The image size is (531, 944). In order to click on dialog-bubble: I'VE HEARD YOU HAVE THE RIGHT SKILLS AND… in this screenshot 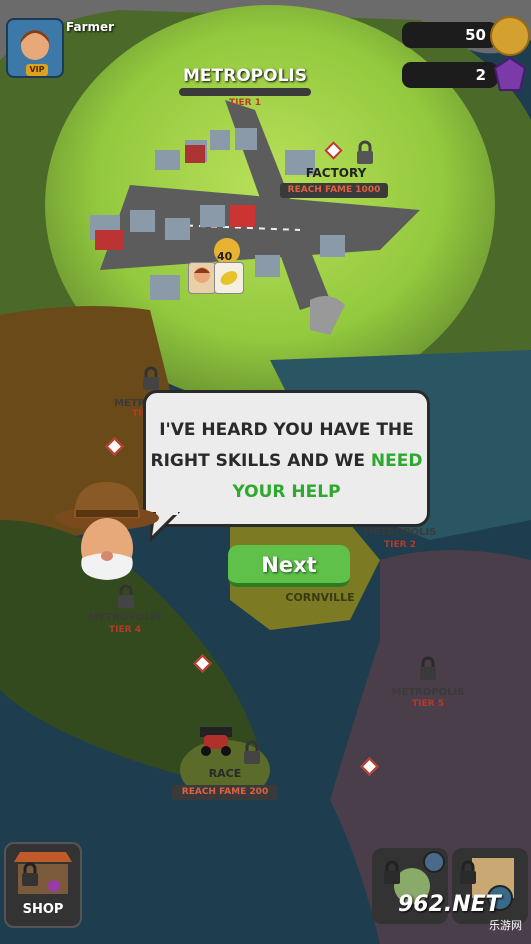, I will do `click(286, 458)`.